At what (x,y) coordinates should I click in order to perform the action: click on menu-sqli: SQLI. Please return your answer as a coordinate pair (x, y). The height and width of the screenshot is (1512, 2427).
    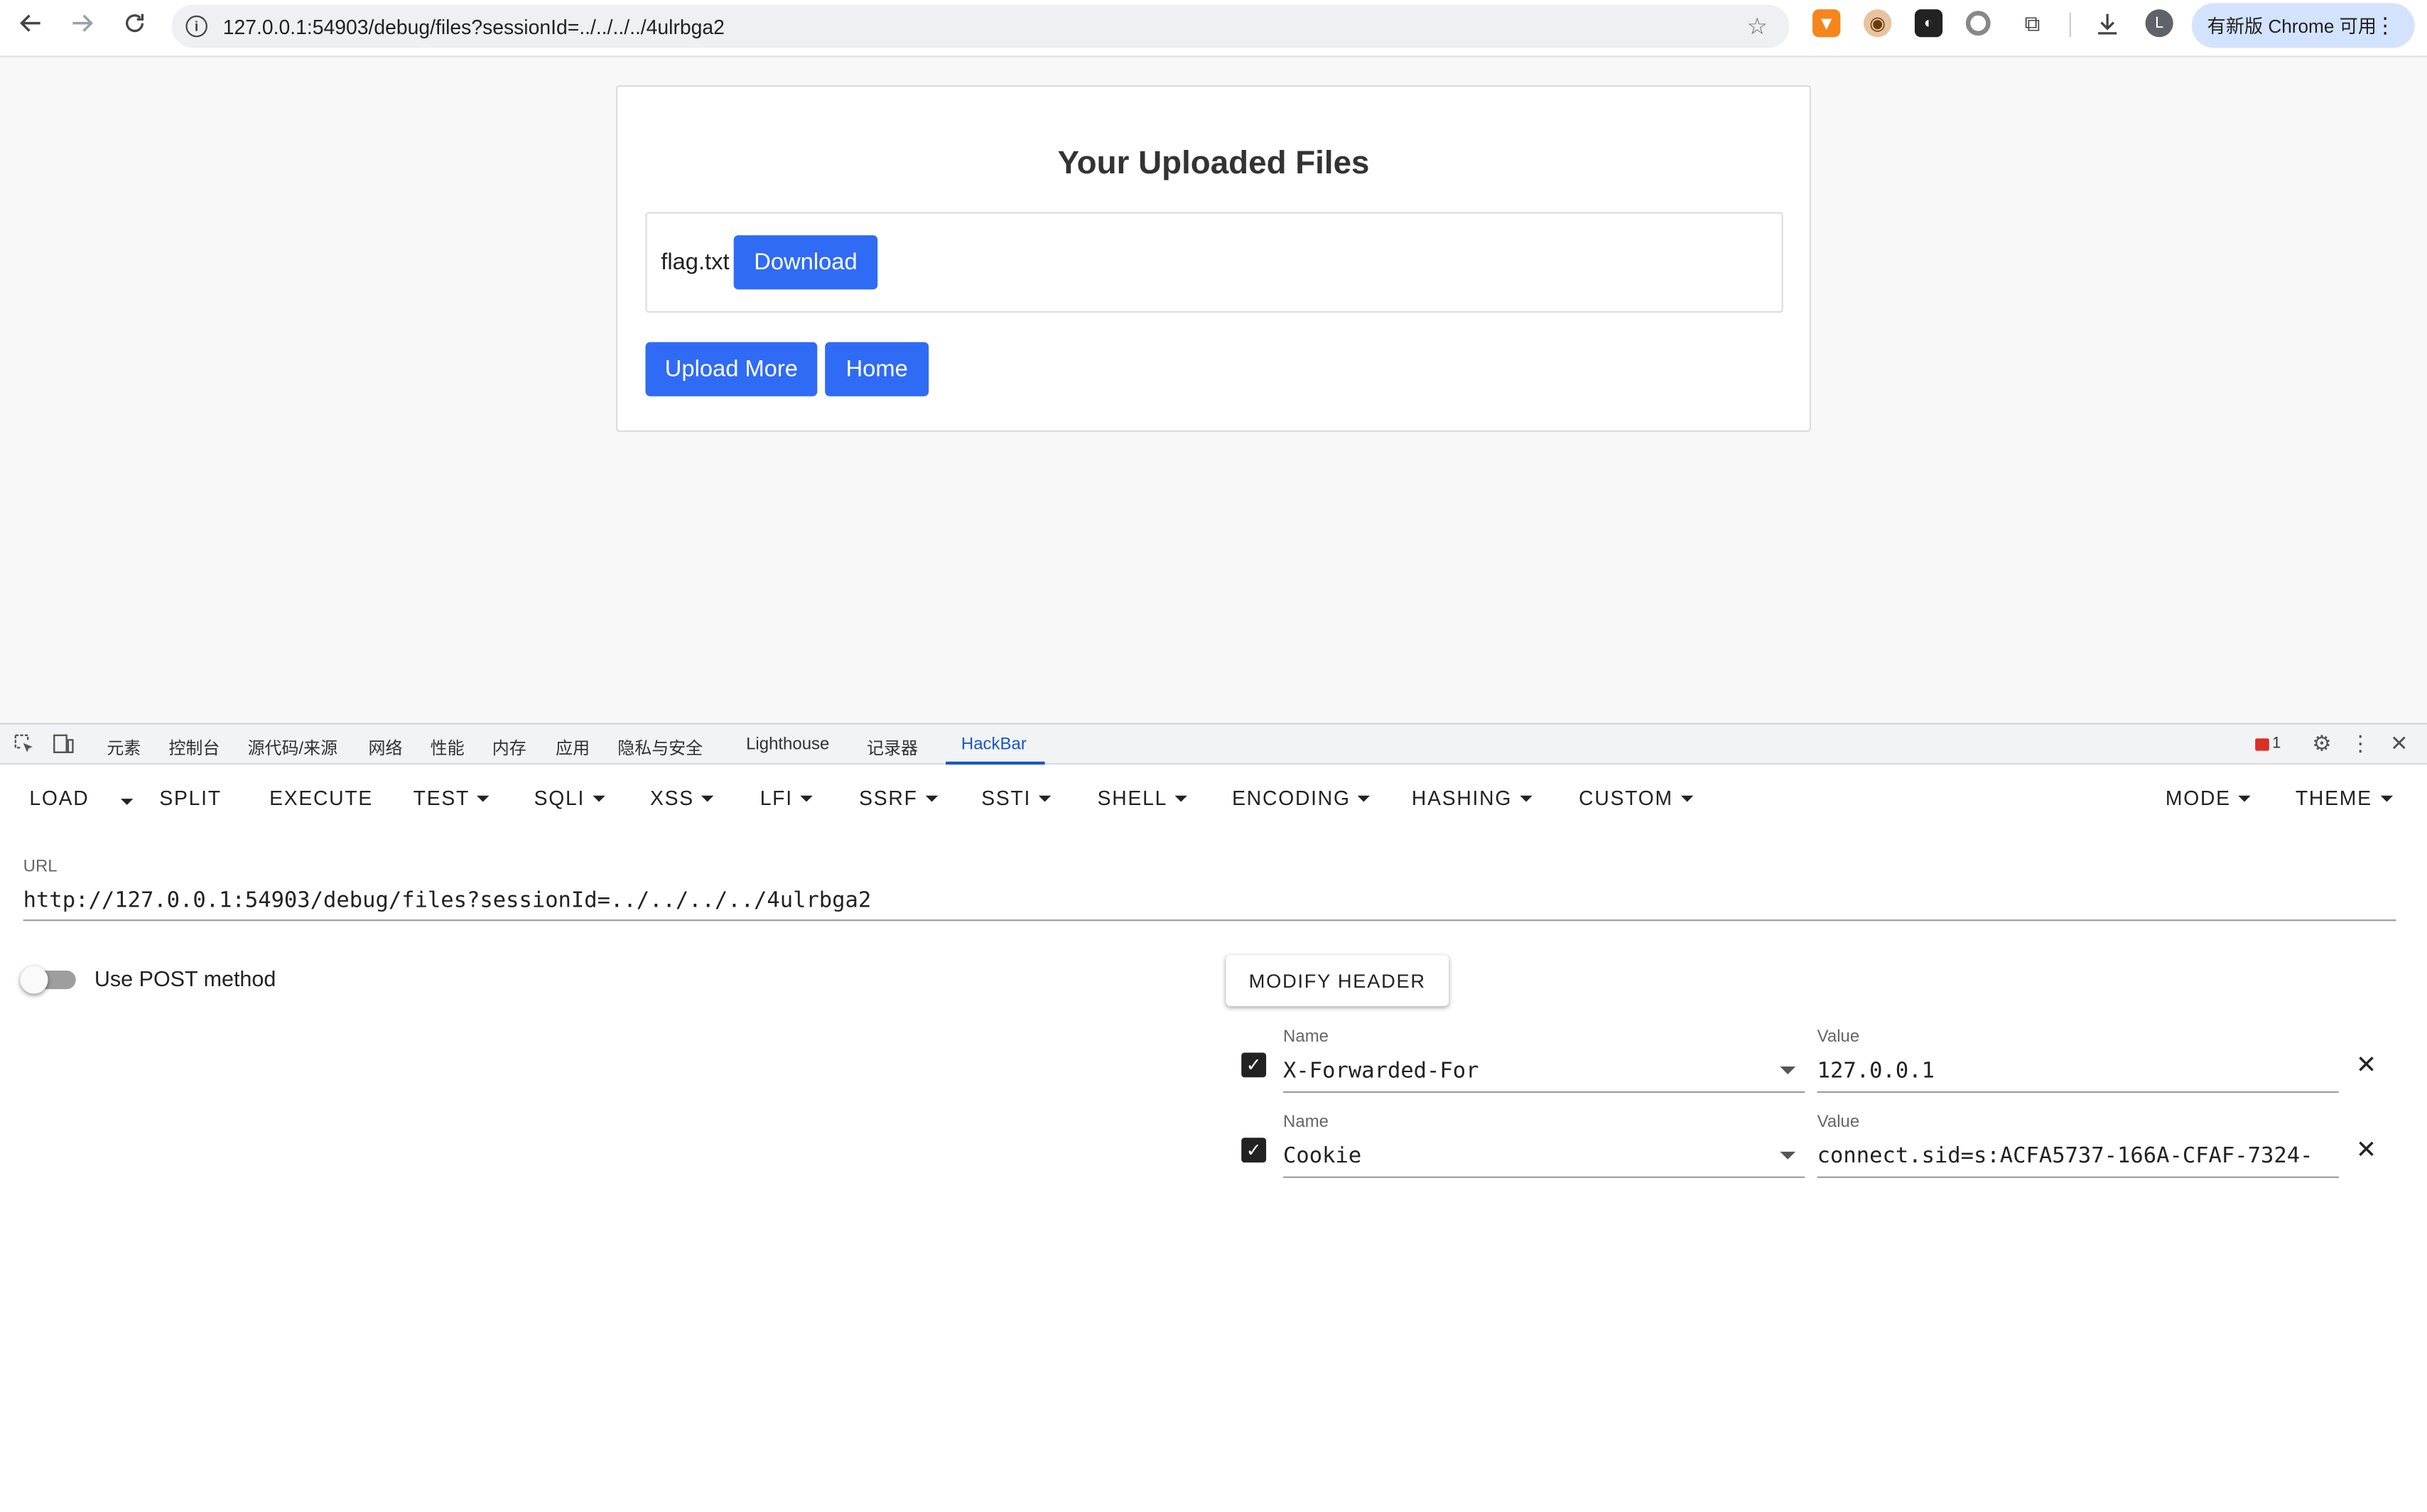
    Looking at the image, I should click on (569, 798).